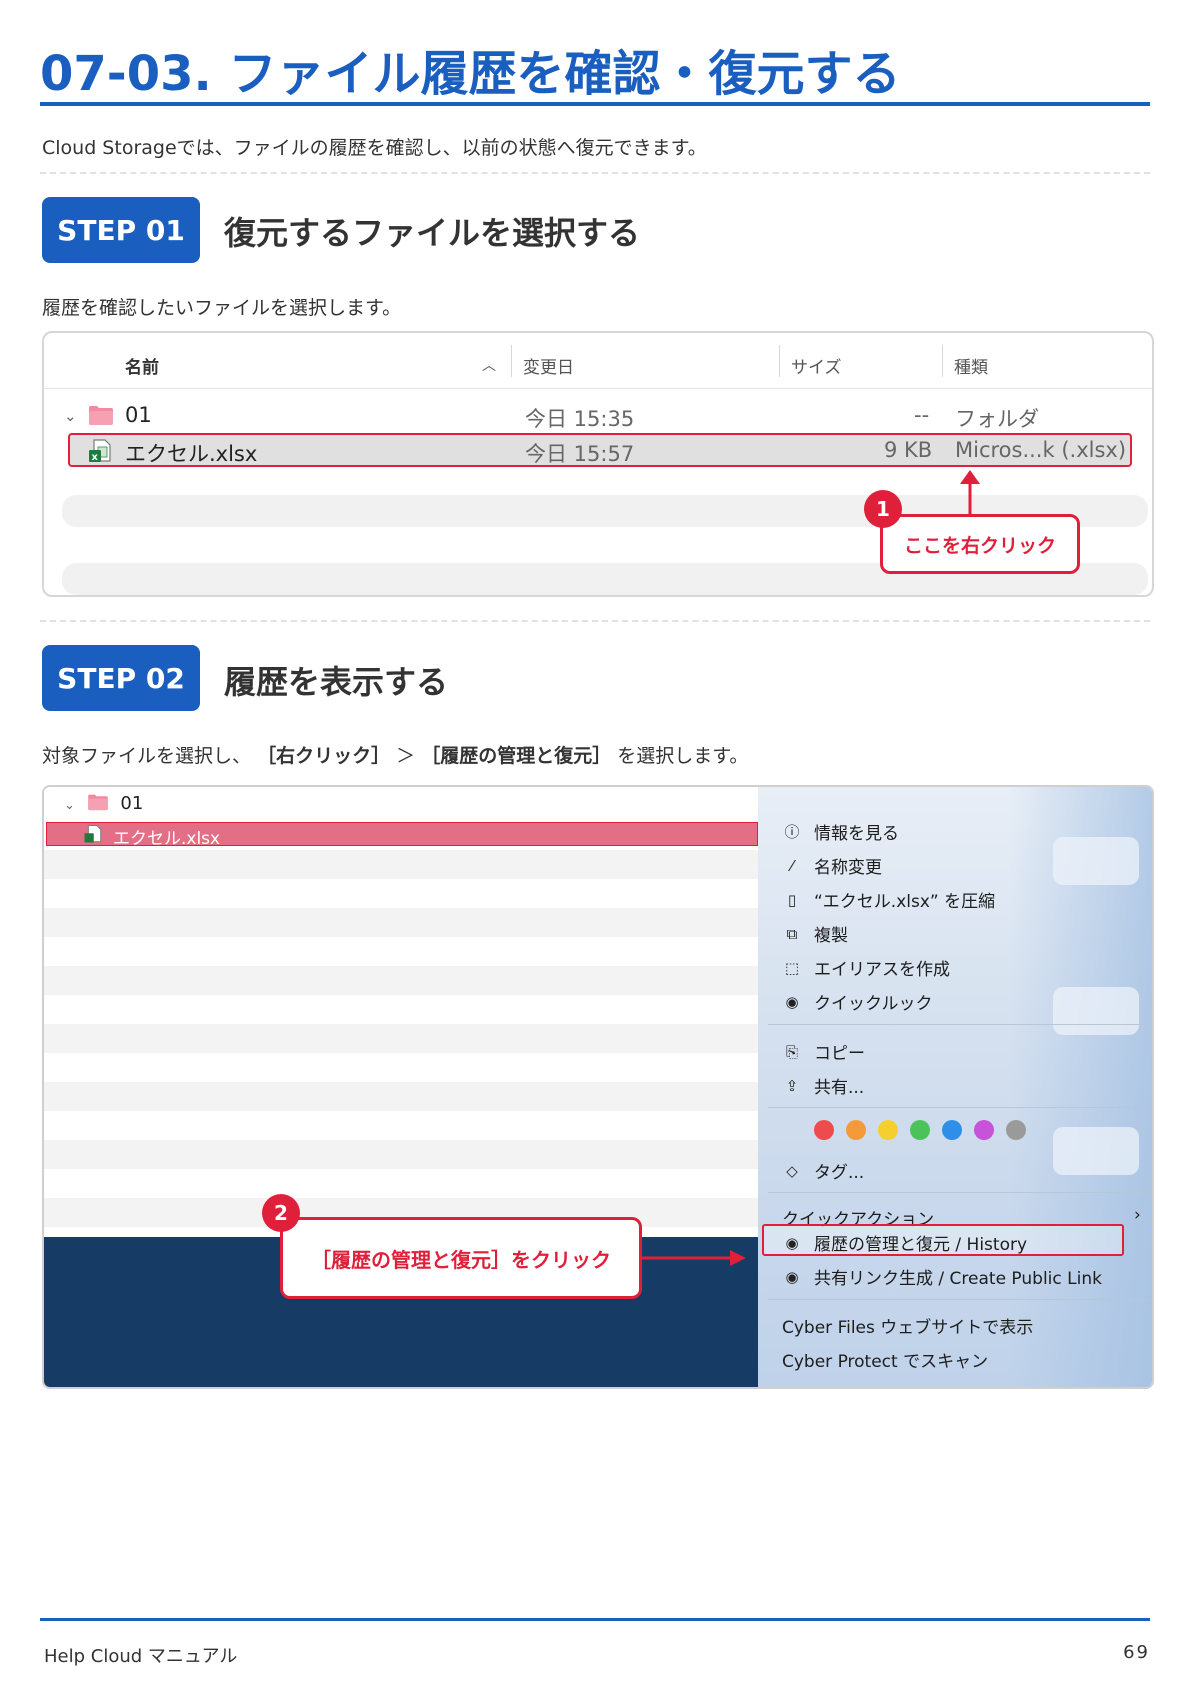 The image size is (1190, 1684). What do you see at coordinates (402, 835) in the screenshot?
I see `selected-row: エクセル.xlsx` at bounding box center [402, 835].